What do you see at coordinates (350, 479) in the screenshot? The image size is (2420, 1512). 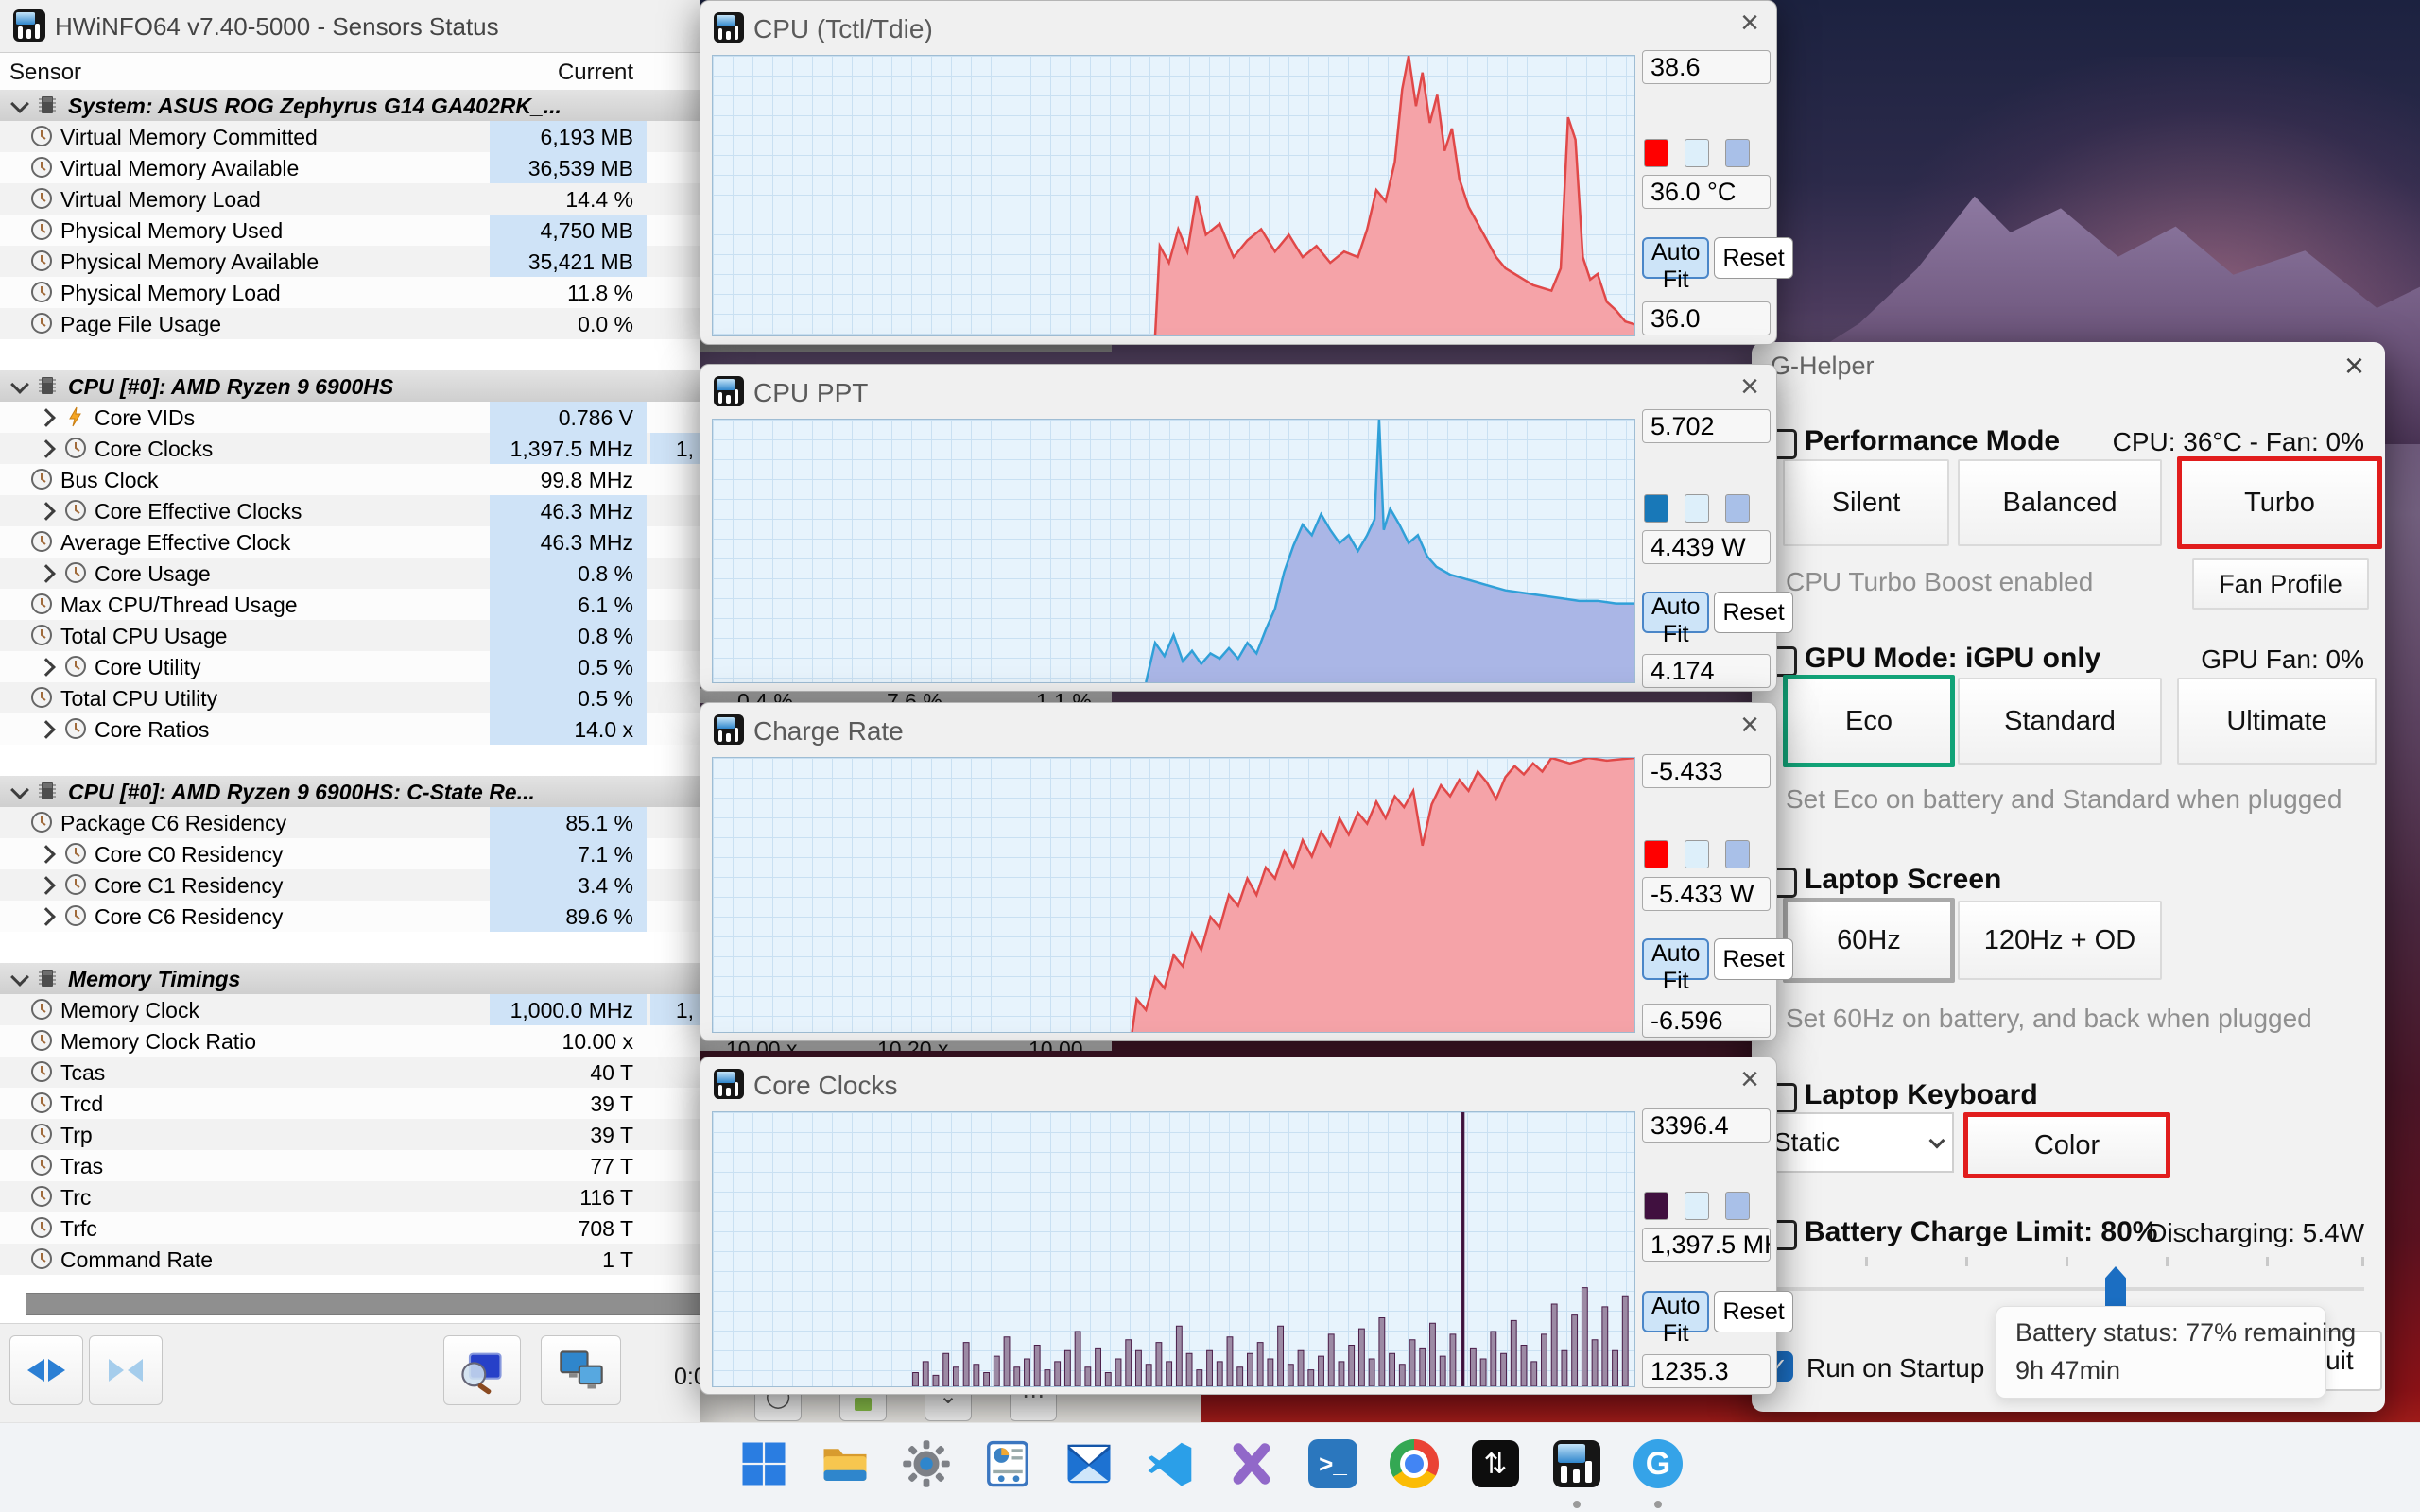 I see `sensor-row: Bus Clock 99.8 MHz` at bounding box center [350, 479].